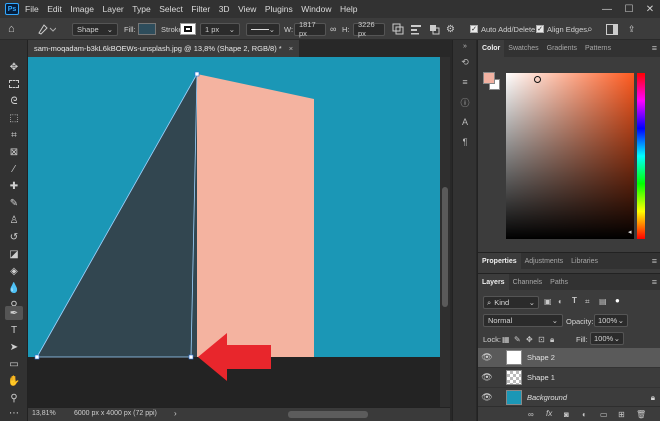 This screenshot has width=660, height=421. What do you see at coordinates (141, 9) in the screenshot?
I see `menu-type: Type` at bounding box center [141, 9].